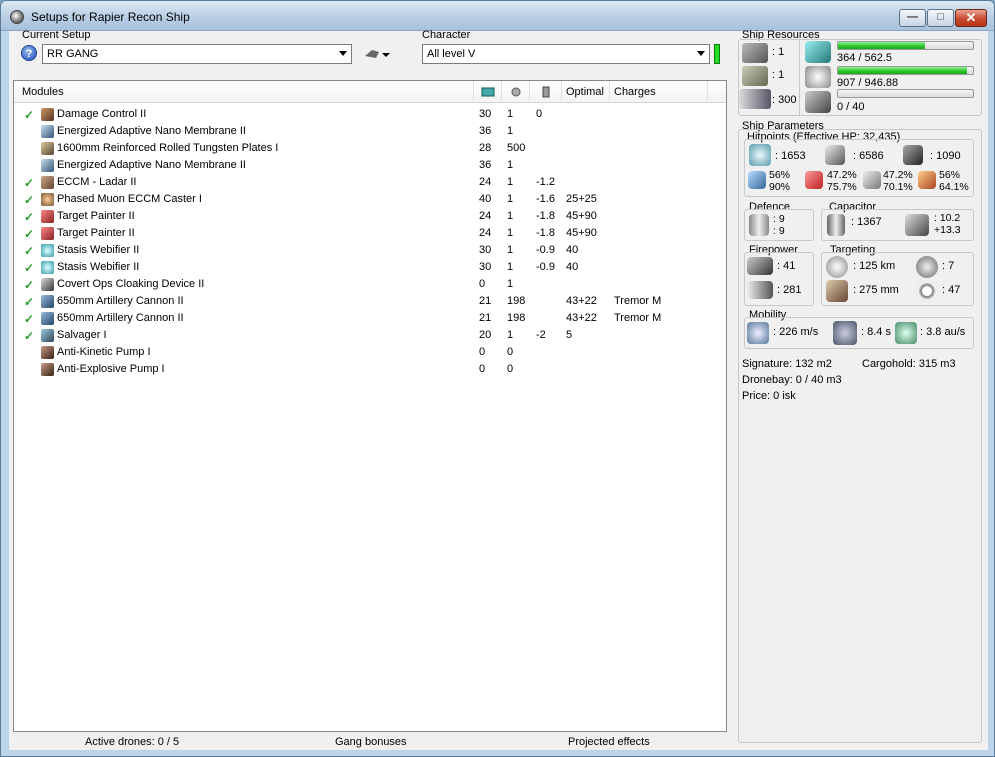 The image size is (995, 757). Describe the element at coordinates (835, 155) in the screenshot. I see `armor-icon` at that location.